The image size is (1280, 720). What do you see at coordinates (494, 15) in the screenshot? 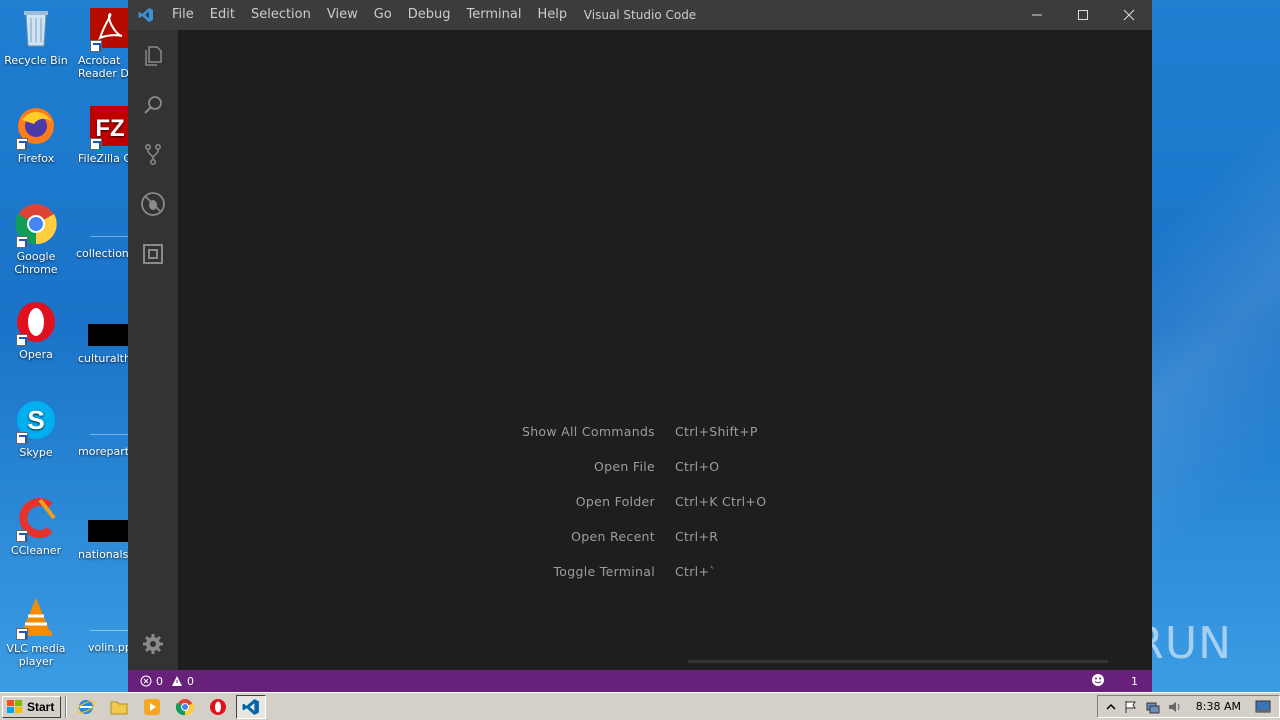
I see `menu-terminal: Terminal` at bounding box center [494, 15].